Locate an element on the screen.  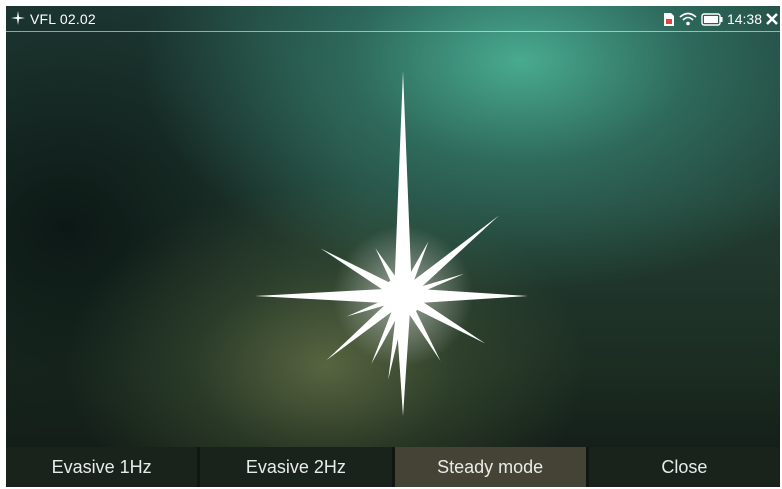
evasive-1hz-button: Evasive 1Hz is located at coordinates (102, 467).